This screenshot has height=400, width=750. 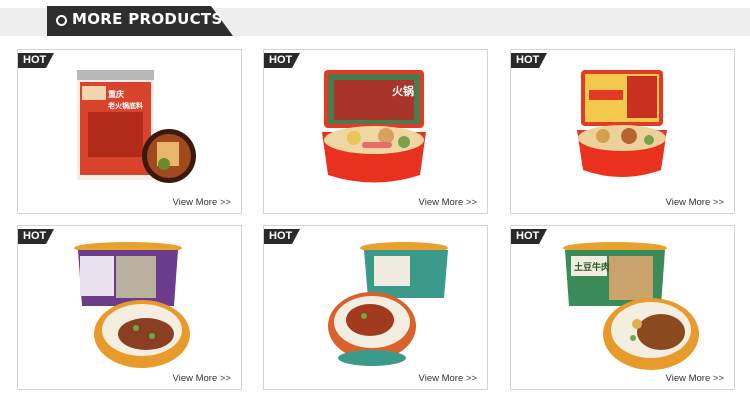 What do you see at coordinates (374, 126) in the screenshot?
I see `self-heating-hotpot-box-icon: 火锅` at bounding box center [374, 126].